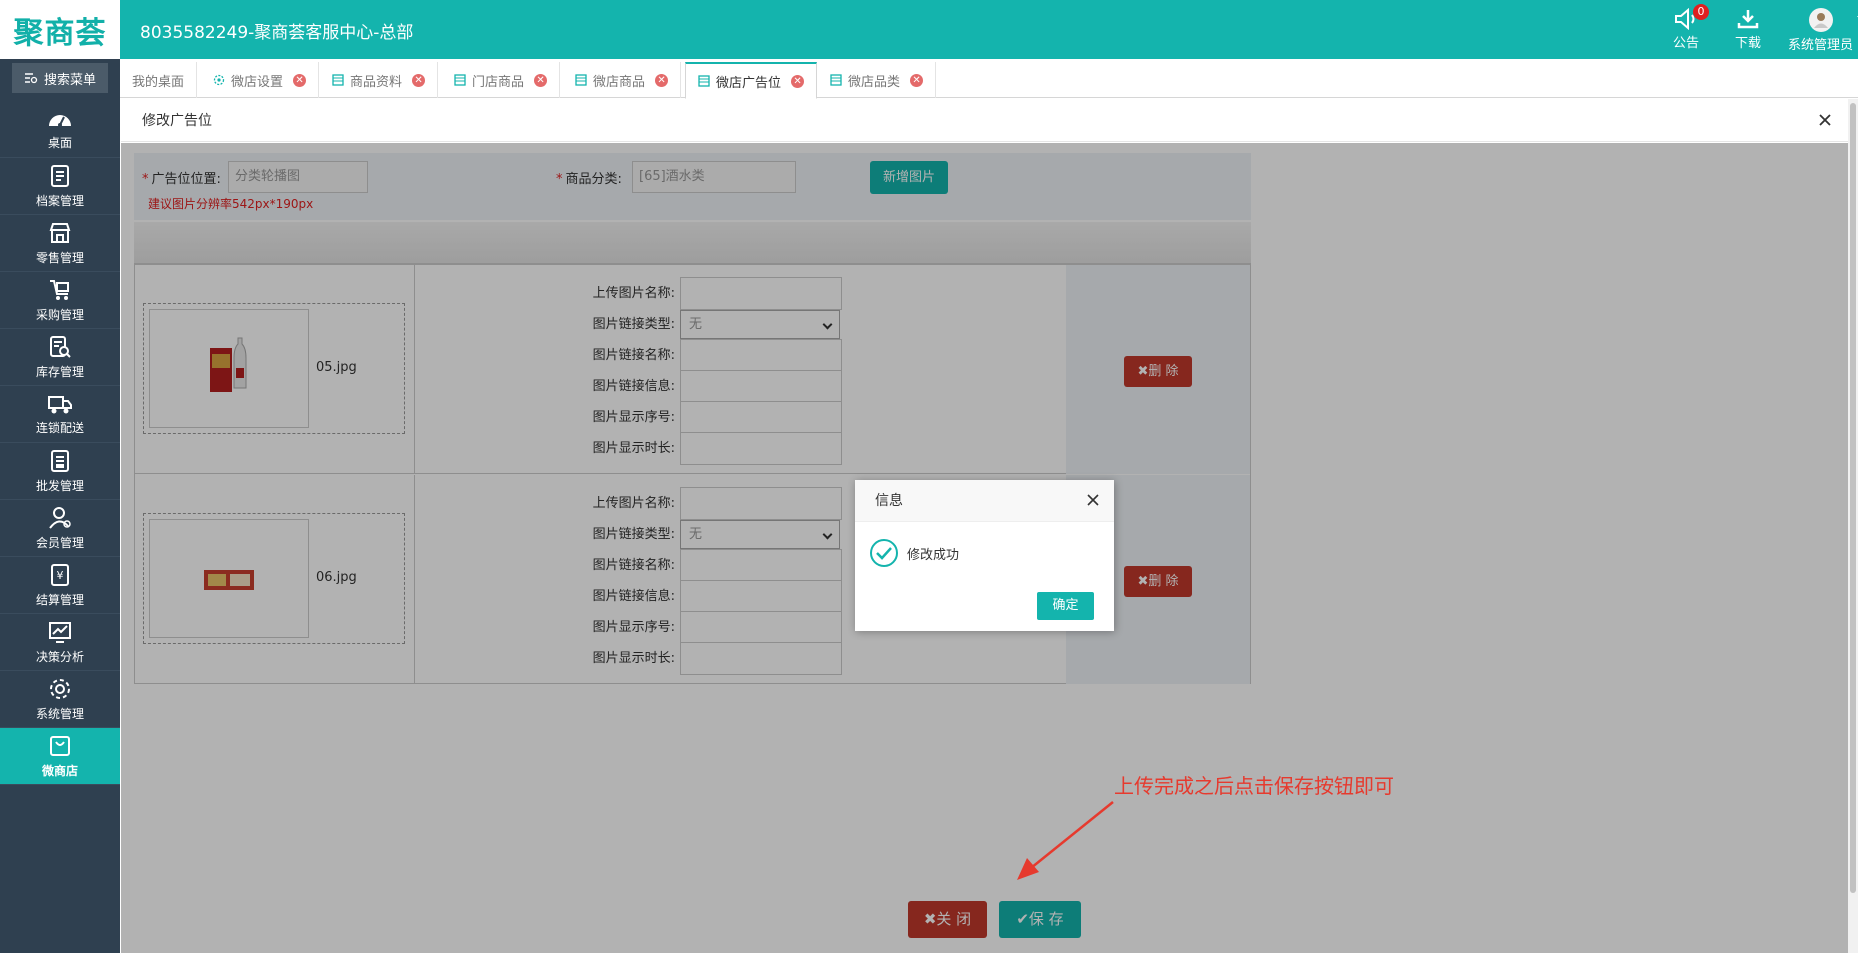 The height and width of the screenshot is (953, 1858). I want to click on sidebar-item-system: 系统管理, so click(60, 699).